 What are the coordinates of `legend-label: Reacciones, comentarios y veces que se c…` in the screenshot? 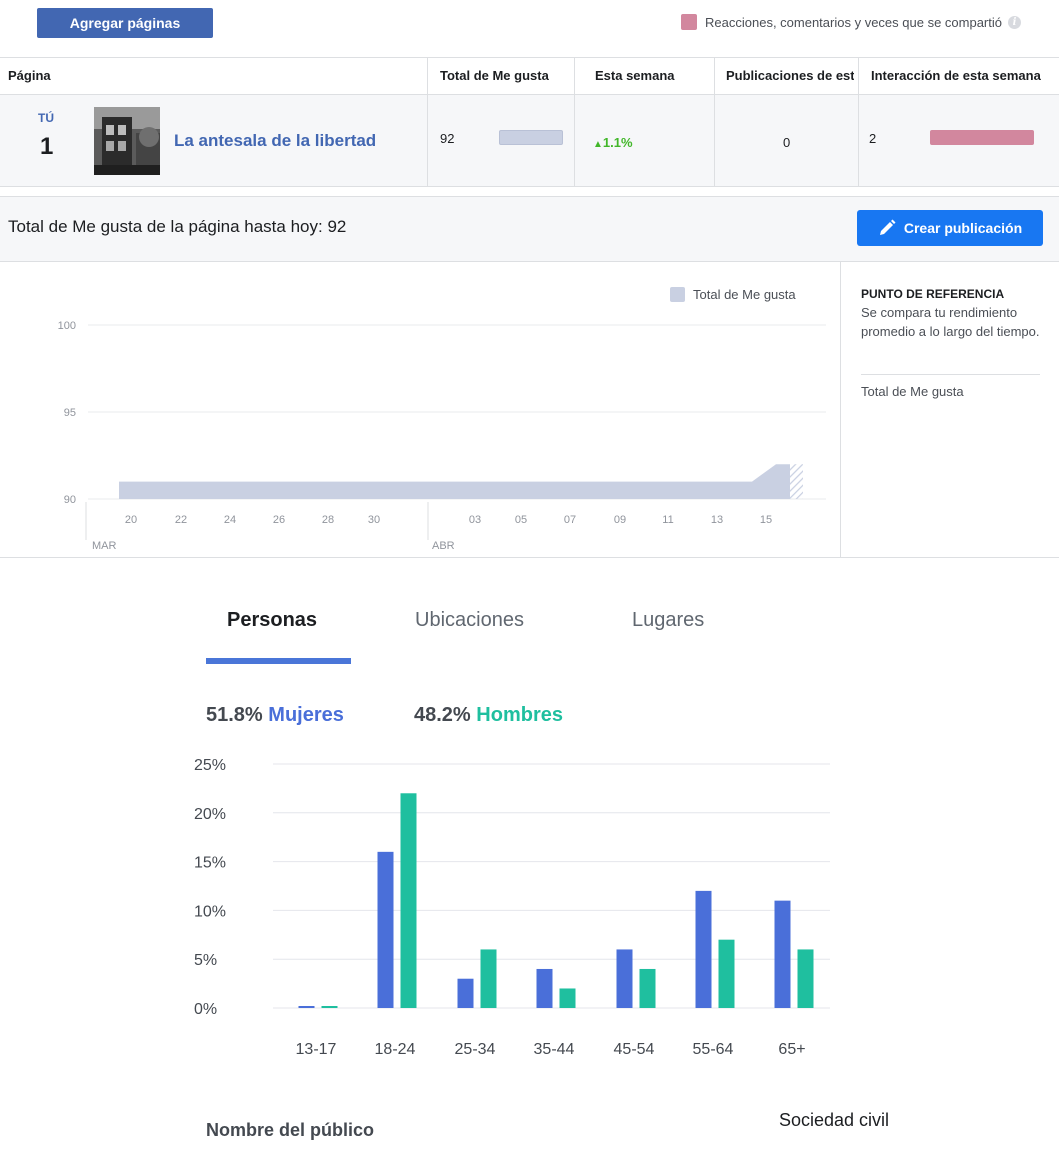 It's located at (853, 22).